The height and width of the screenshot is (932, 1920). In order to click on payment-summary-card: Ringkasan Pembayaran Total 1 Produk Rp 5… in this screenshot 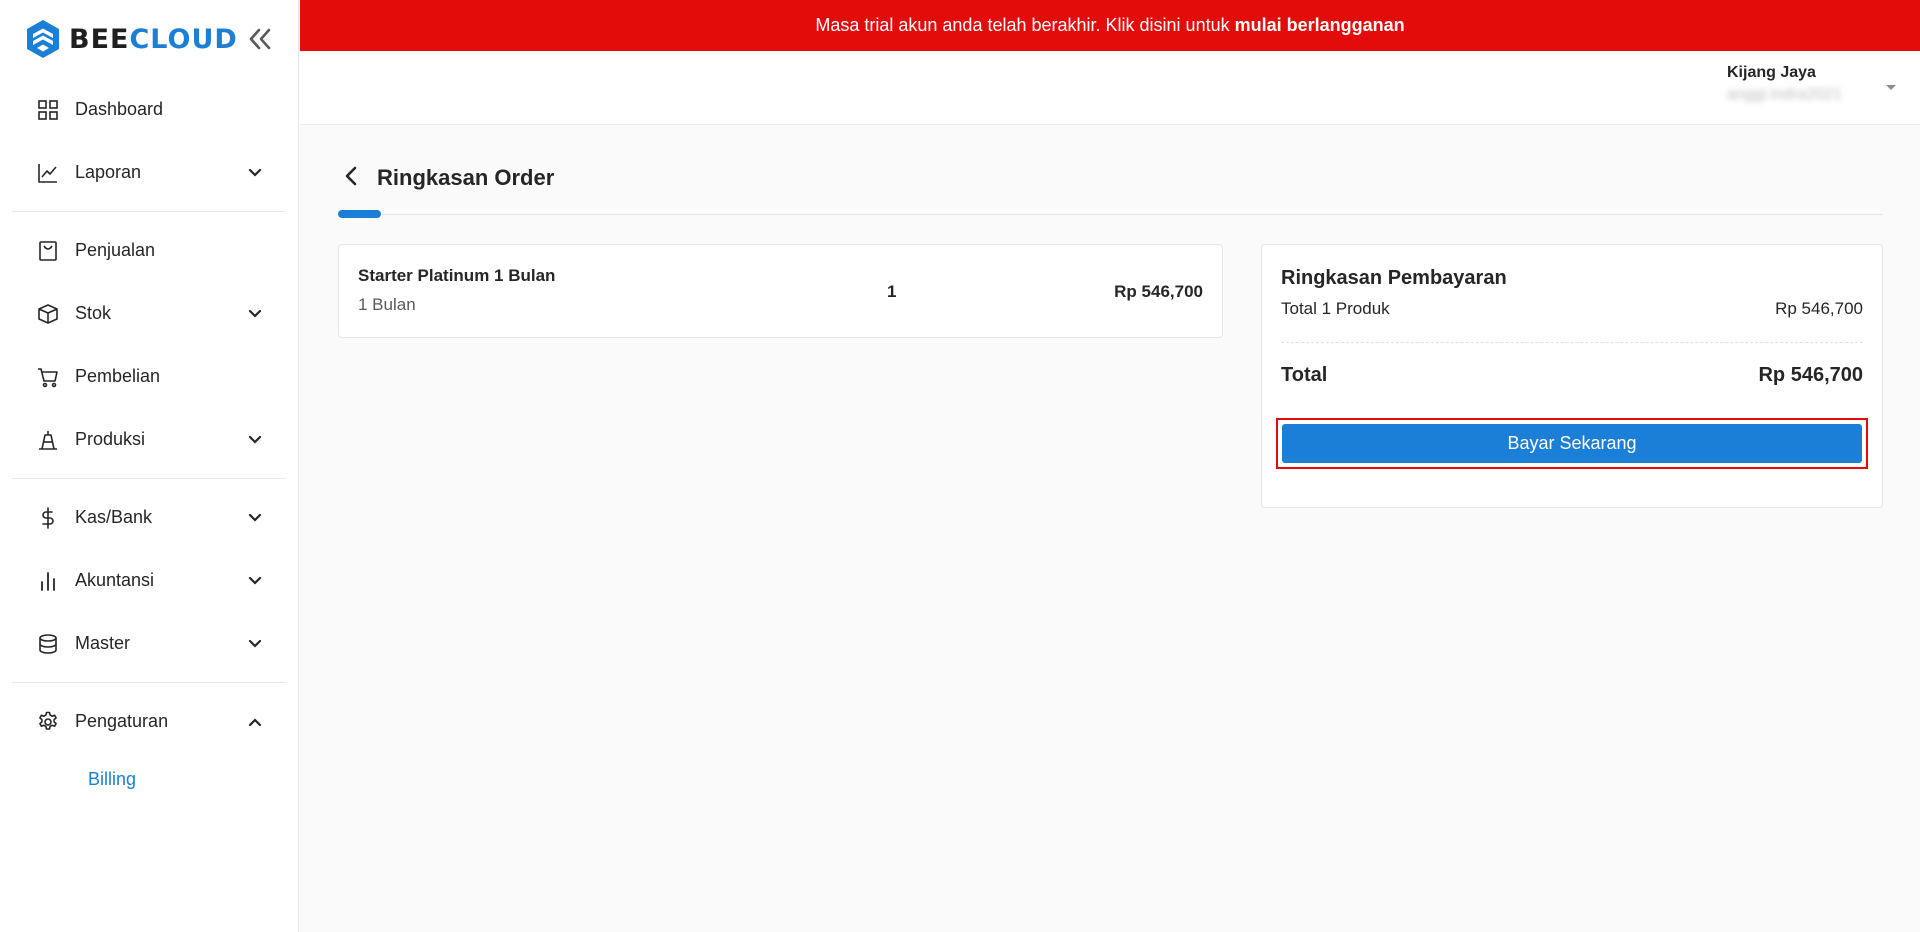, I will do `click(1572, 376)`.